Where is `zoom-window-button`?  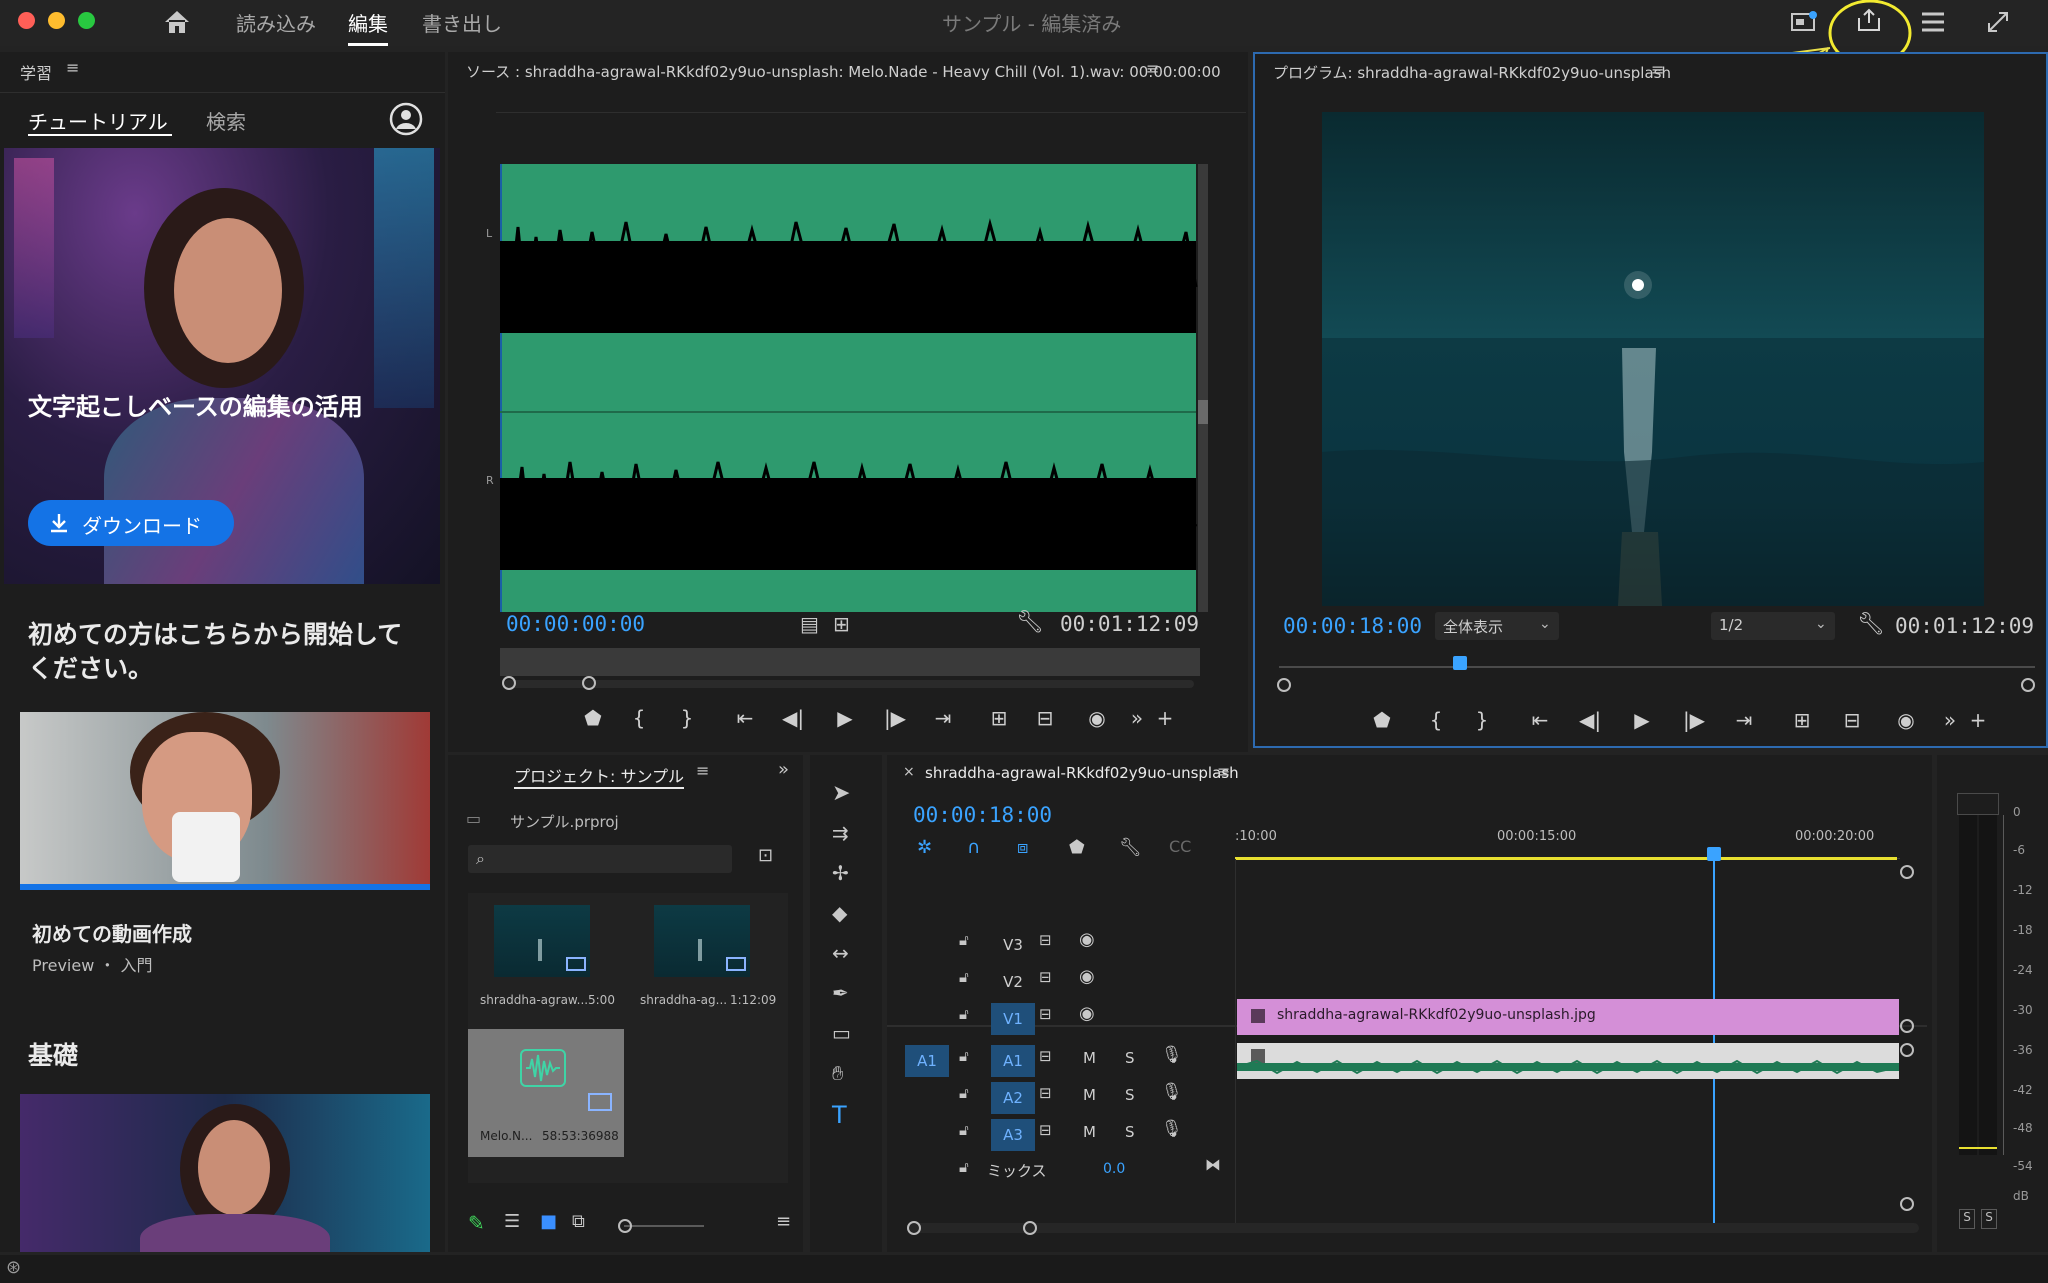 zoom-window-button is located at coordinates (86, 20).